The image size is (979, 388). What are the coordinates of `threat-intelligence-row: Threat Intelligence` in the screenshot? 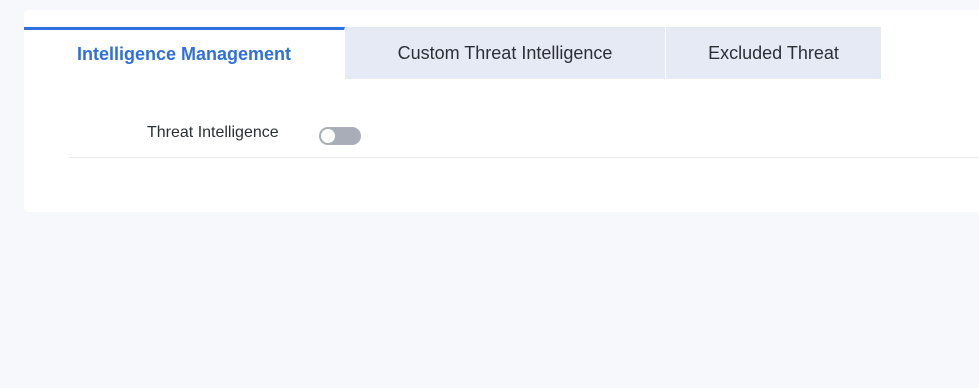 It's located at (524, 133).